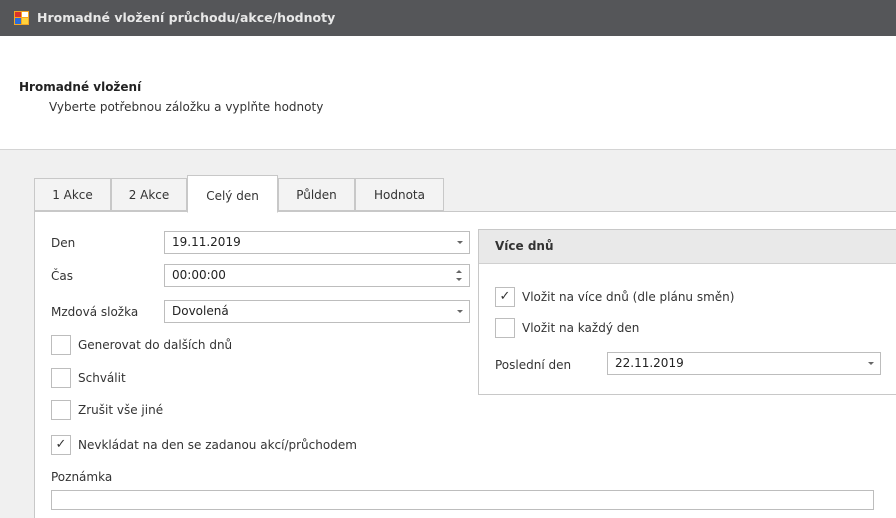  Describe the element at coordinates (199, 275) in the screenshot. I see `cas-value: 00:00:00` at that location.